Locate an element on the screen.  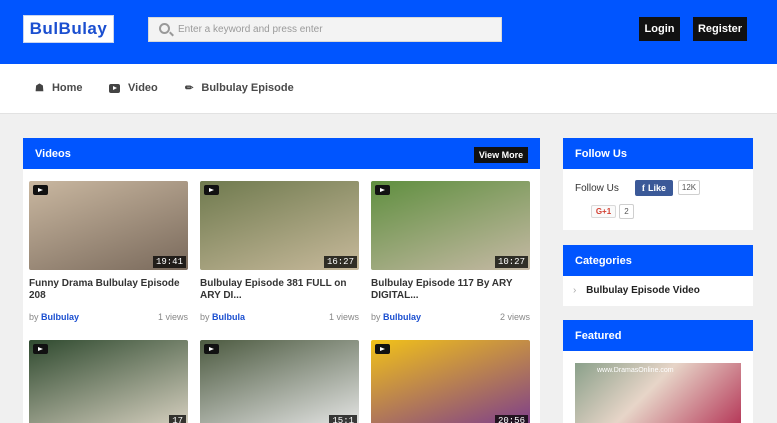
video-thumbnail: 20:56 is located at coordinates (450, 381).